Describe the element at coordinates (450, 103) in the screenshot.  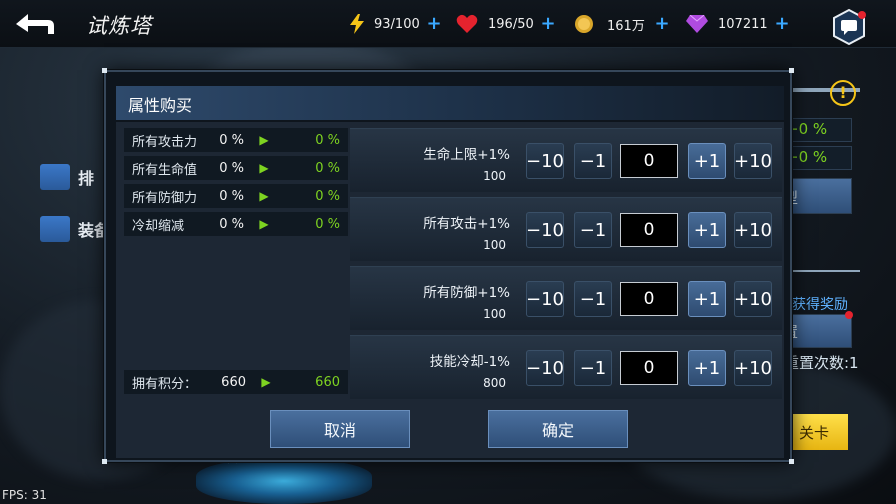
I see `dialog-header: 属性购买` at that location.